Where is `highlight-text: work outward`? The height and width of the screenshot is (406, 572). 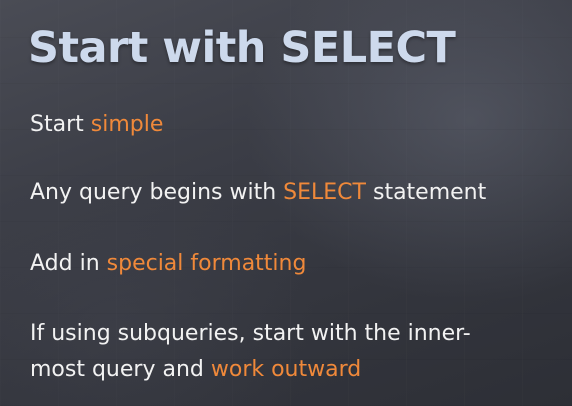 highlight-text: work outward is located at coordinates (286, 369).